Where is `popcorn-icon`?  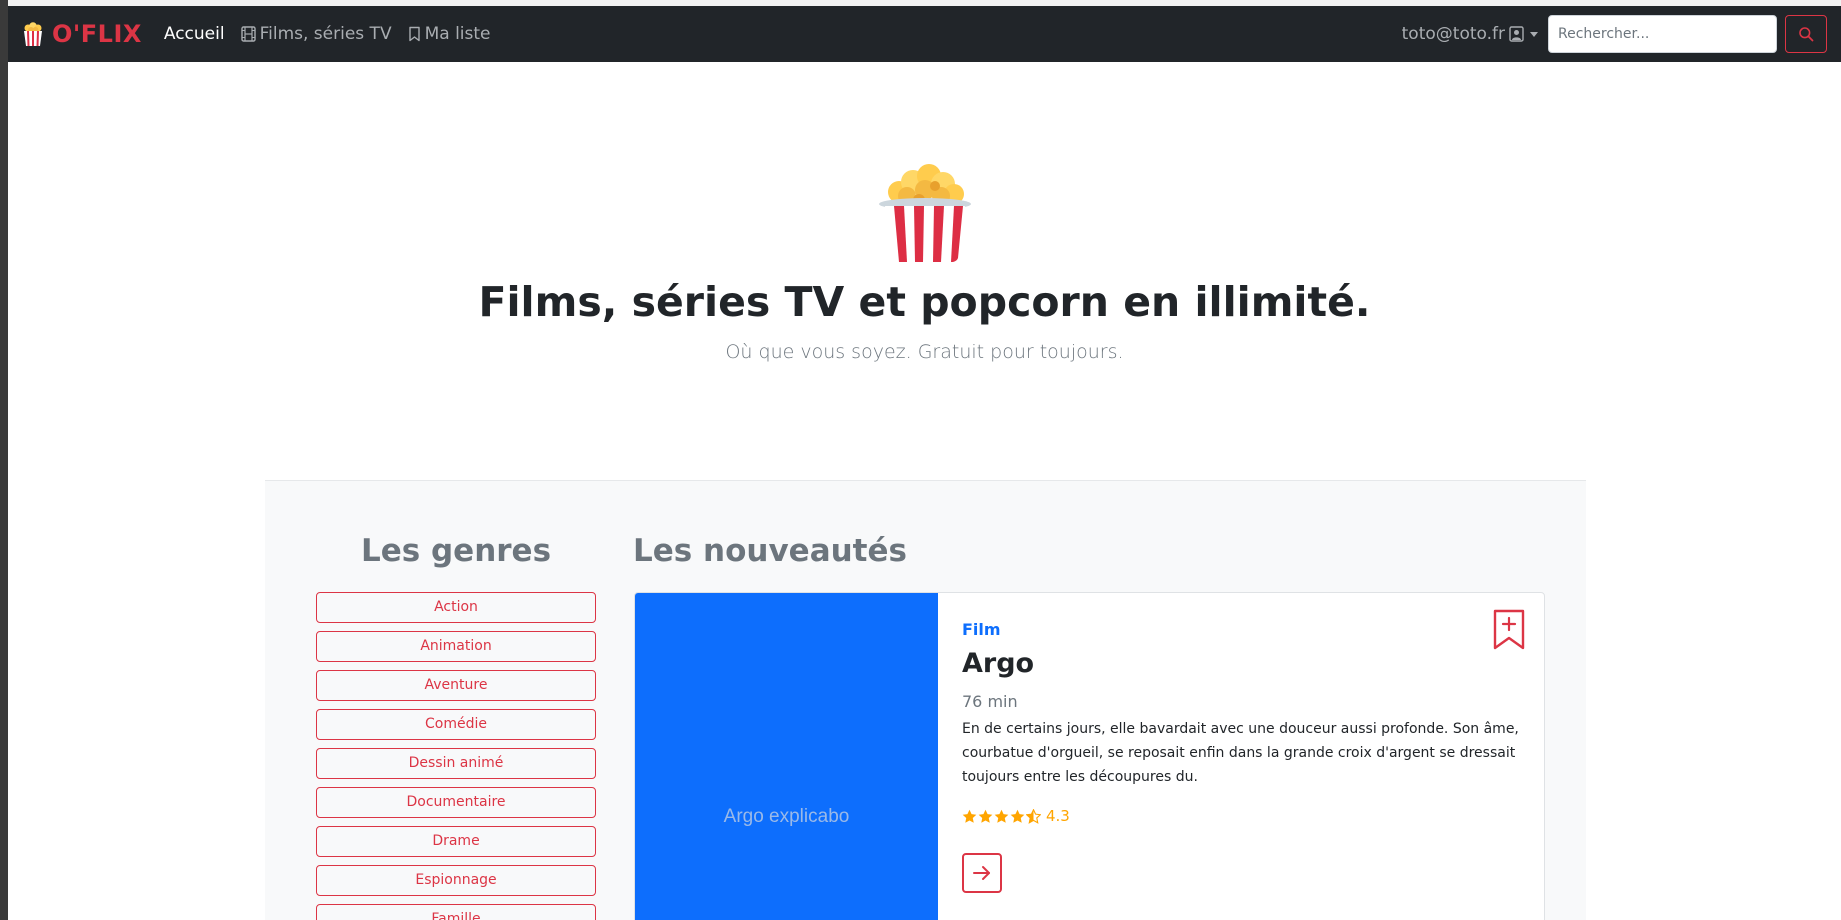
popcorn-icon is located at coordinates (925, 213).